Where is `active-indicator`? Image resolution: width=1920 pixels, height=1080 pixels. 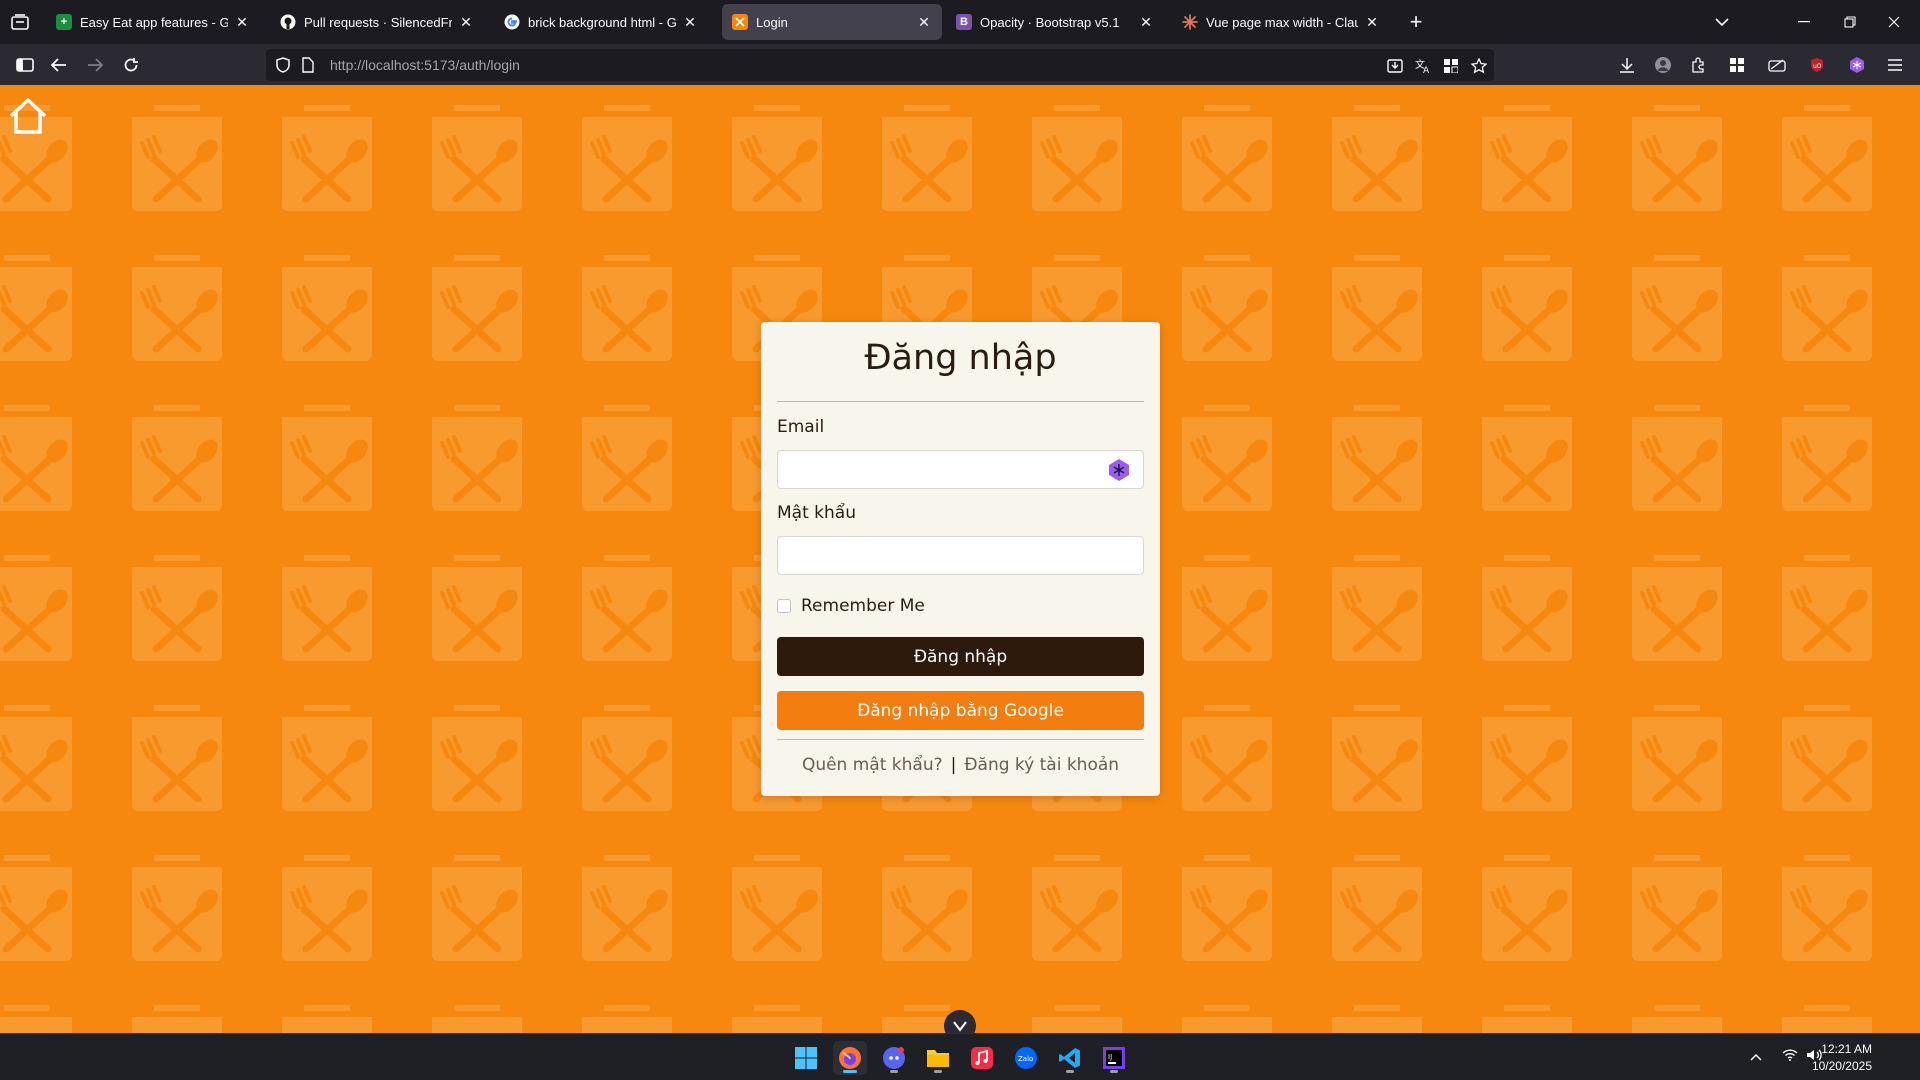
active-indicator is located at coordinates (850, 1071).